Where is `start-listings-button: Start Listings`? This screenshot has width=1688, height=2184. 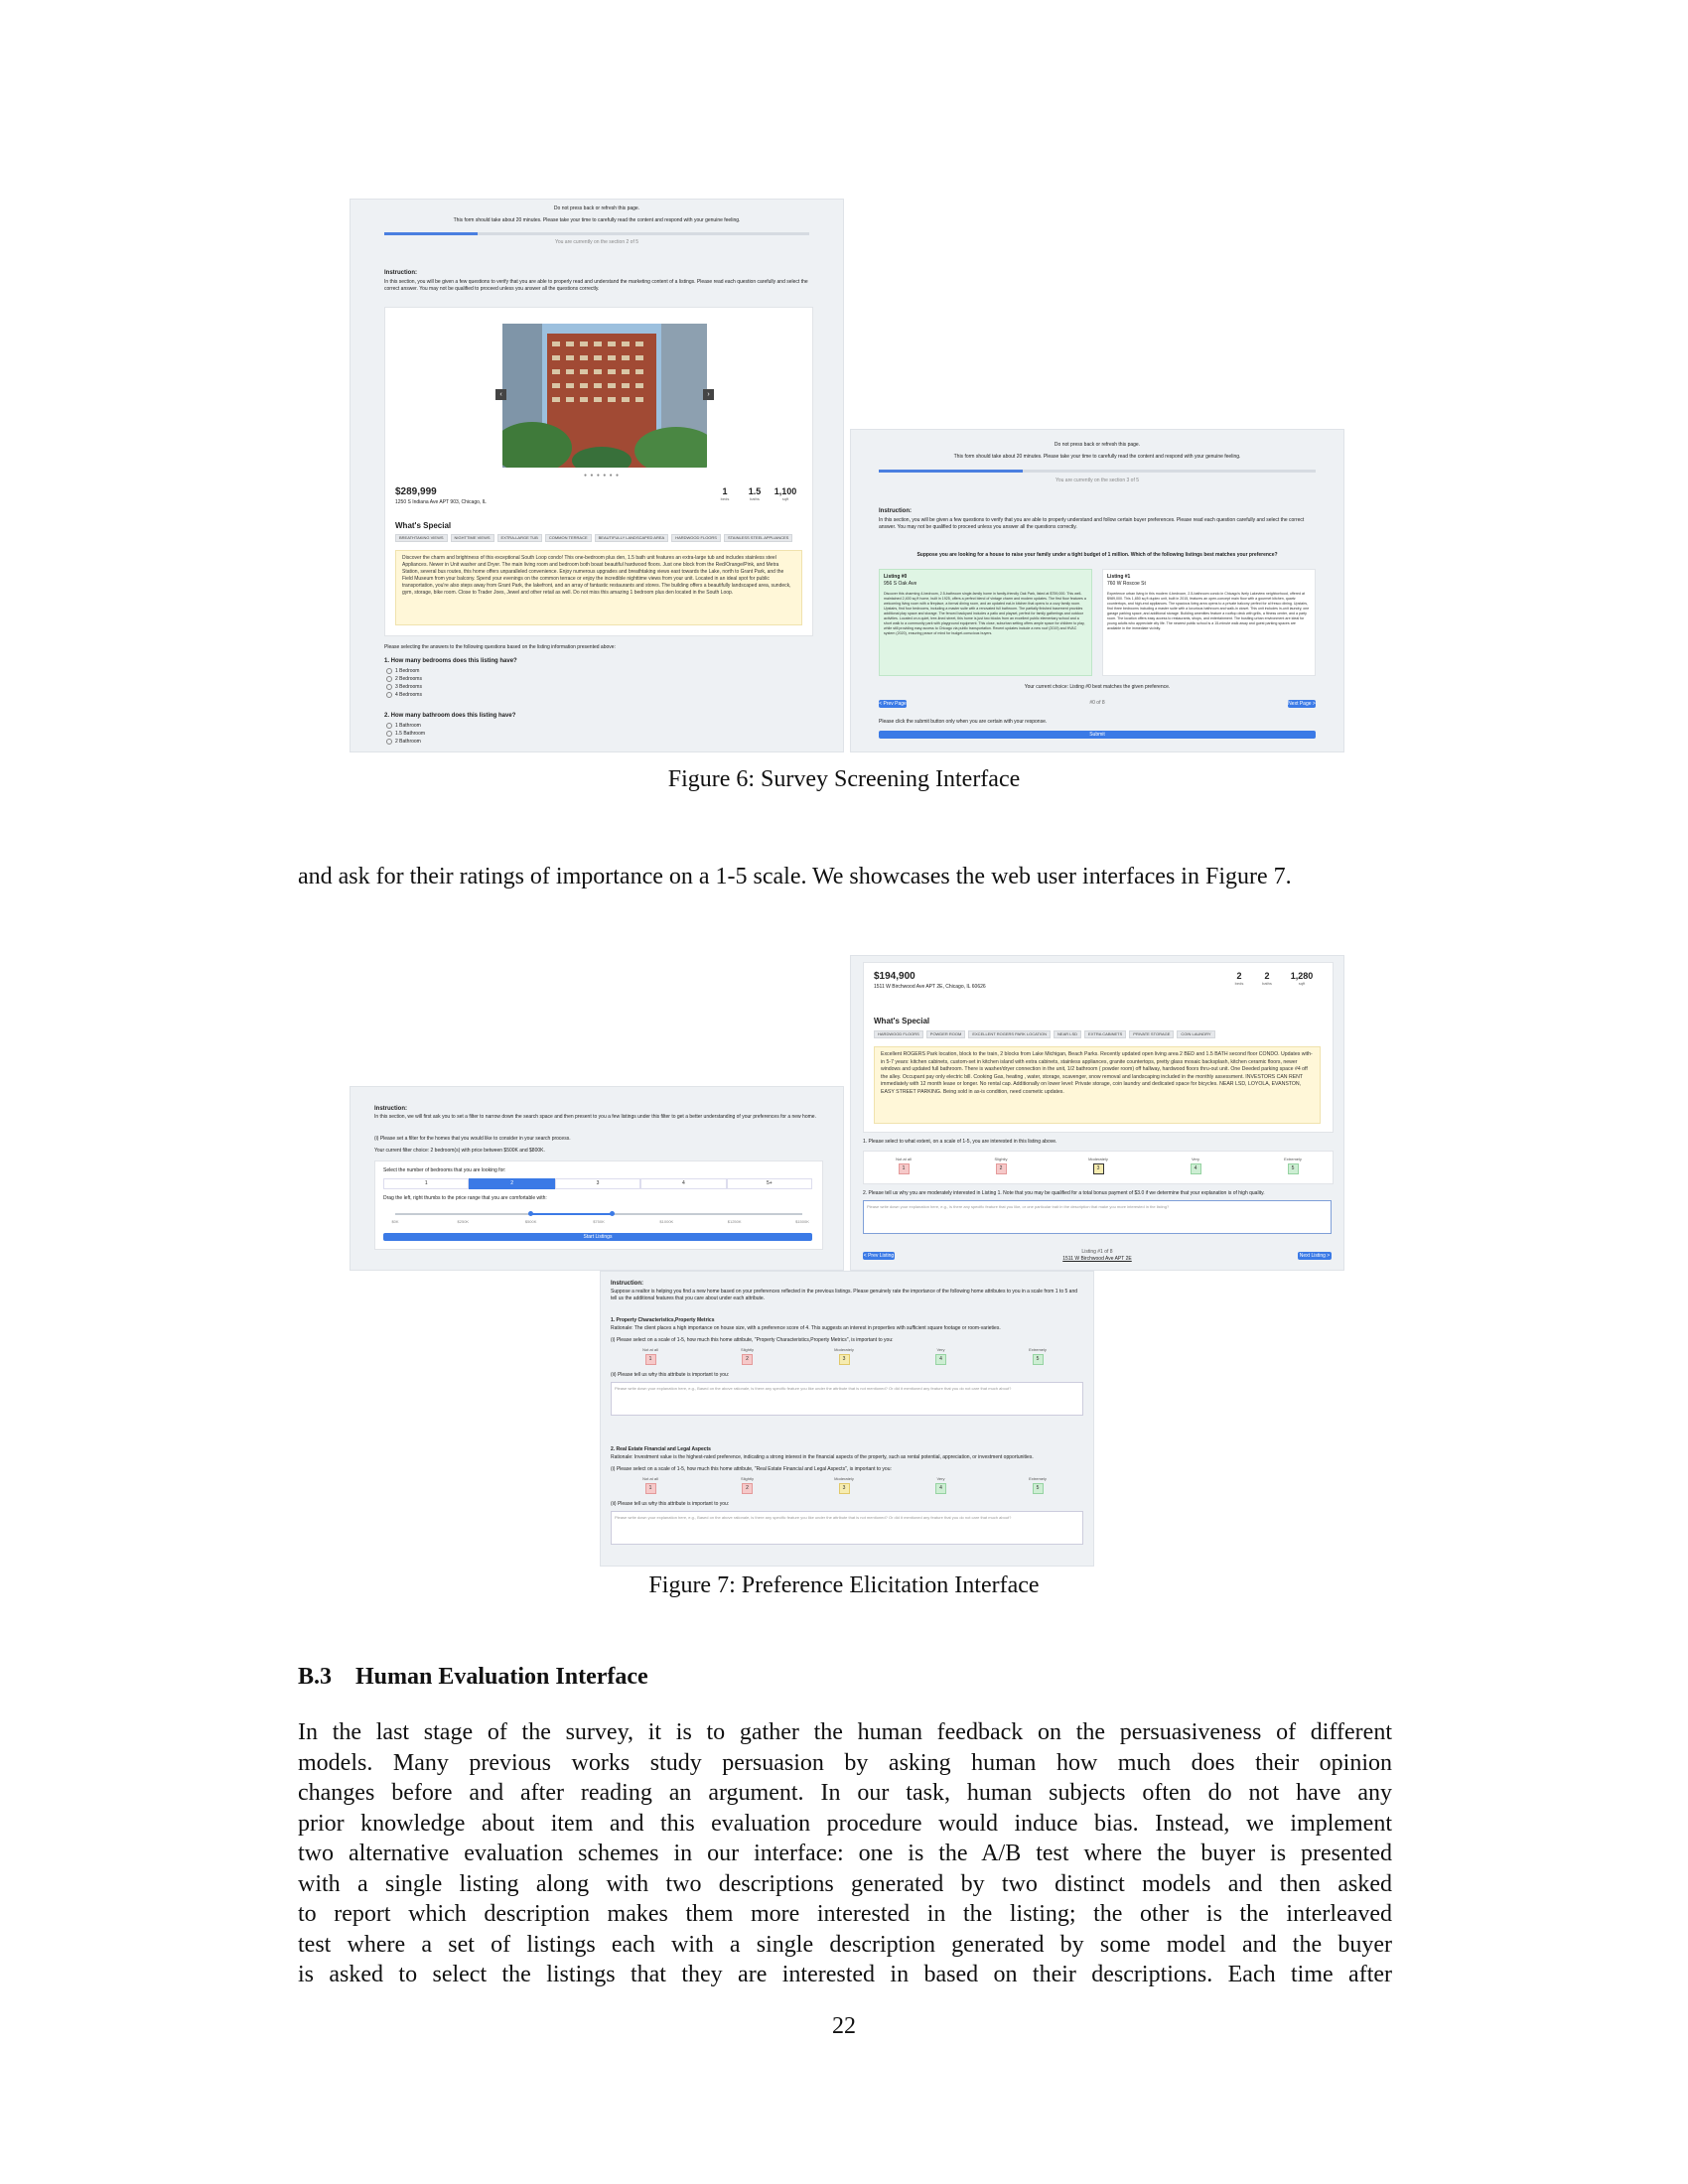
start-listings-button: Start Listings is located at coordinates (597, 1237).